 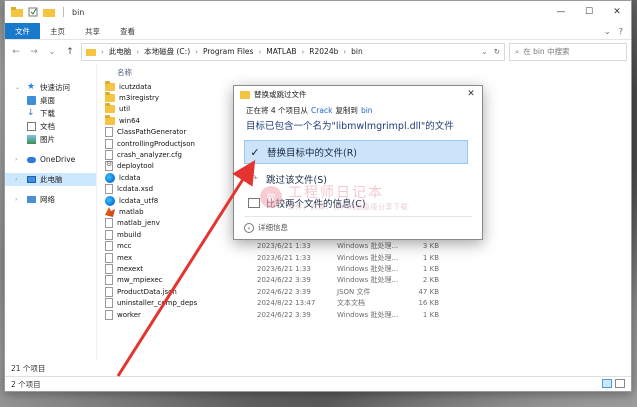 I want to click on option-label: 跳过该文件(S), so click(x=296, y=180).